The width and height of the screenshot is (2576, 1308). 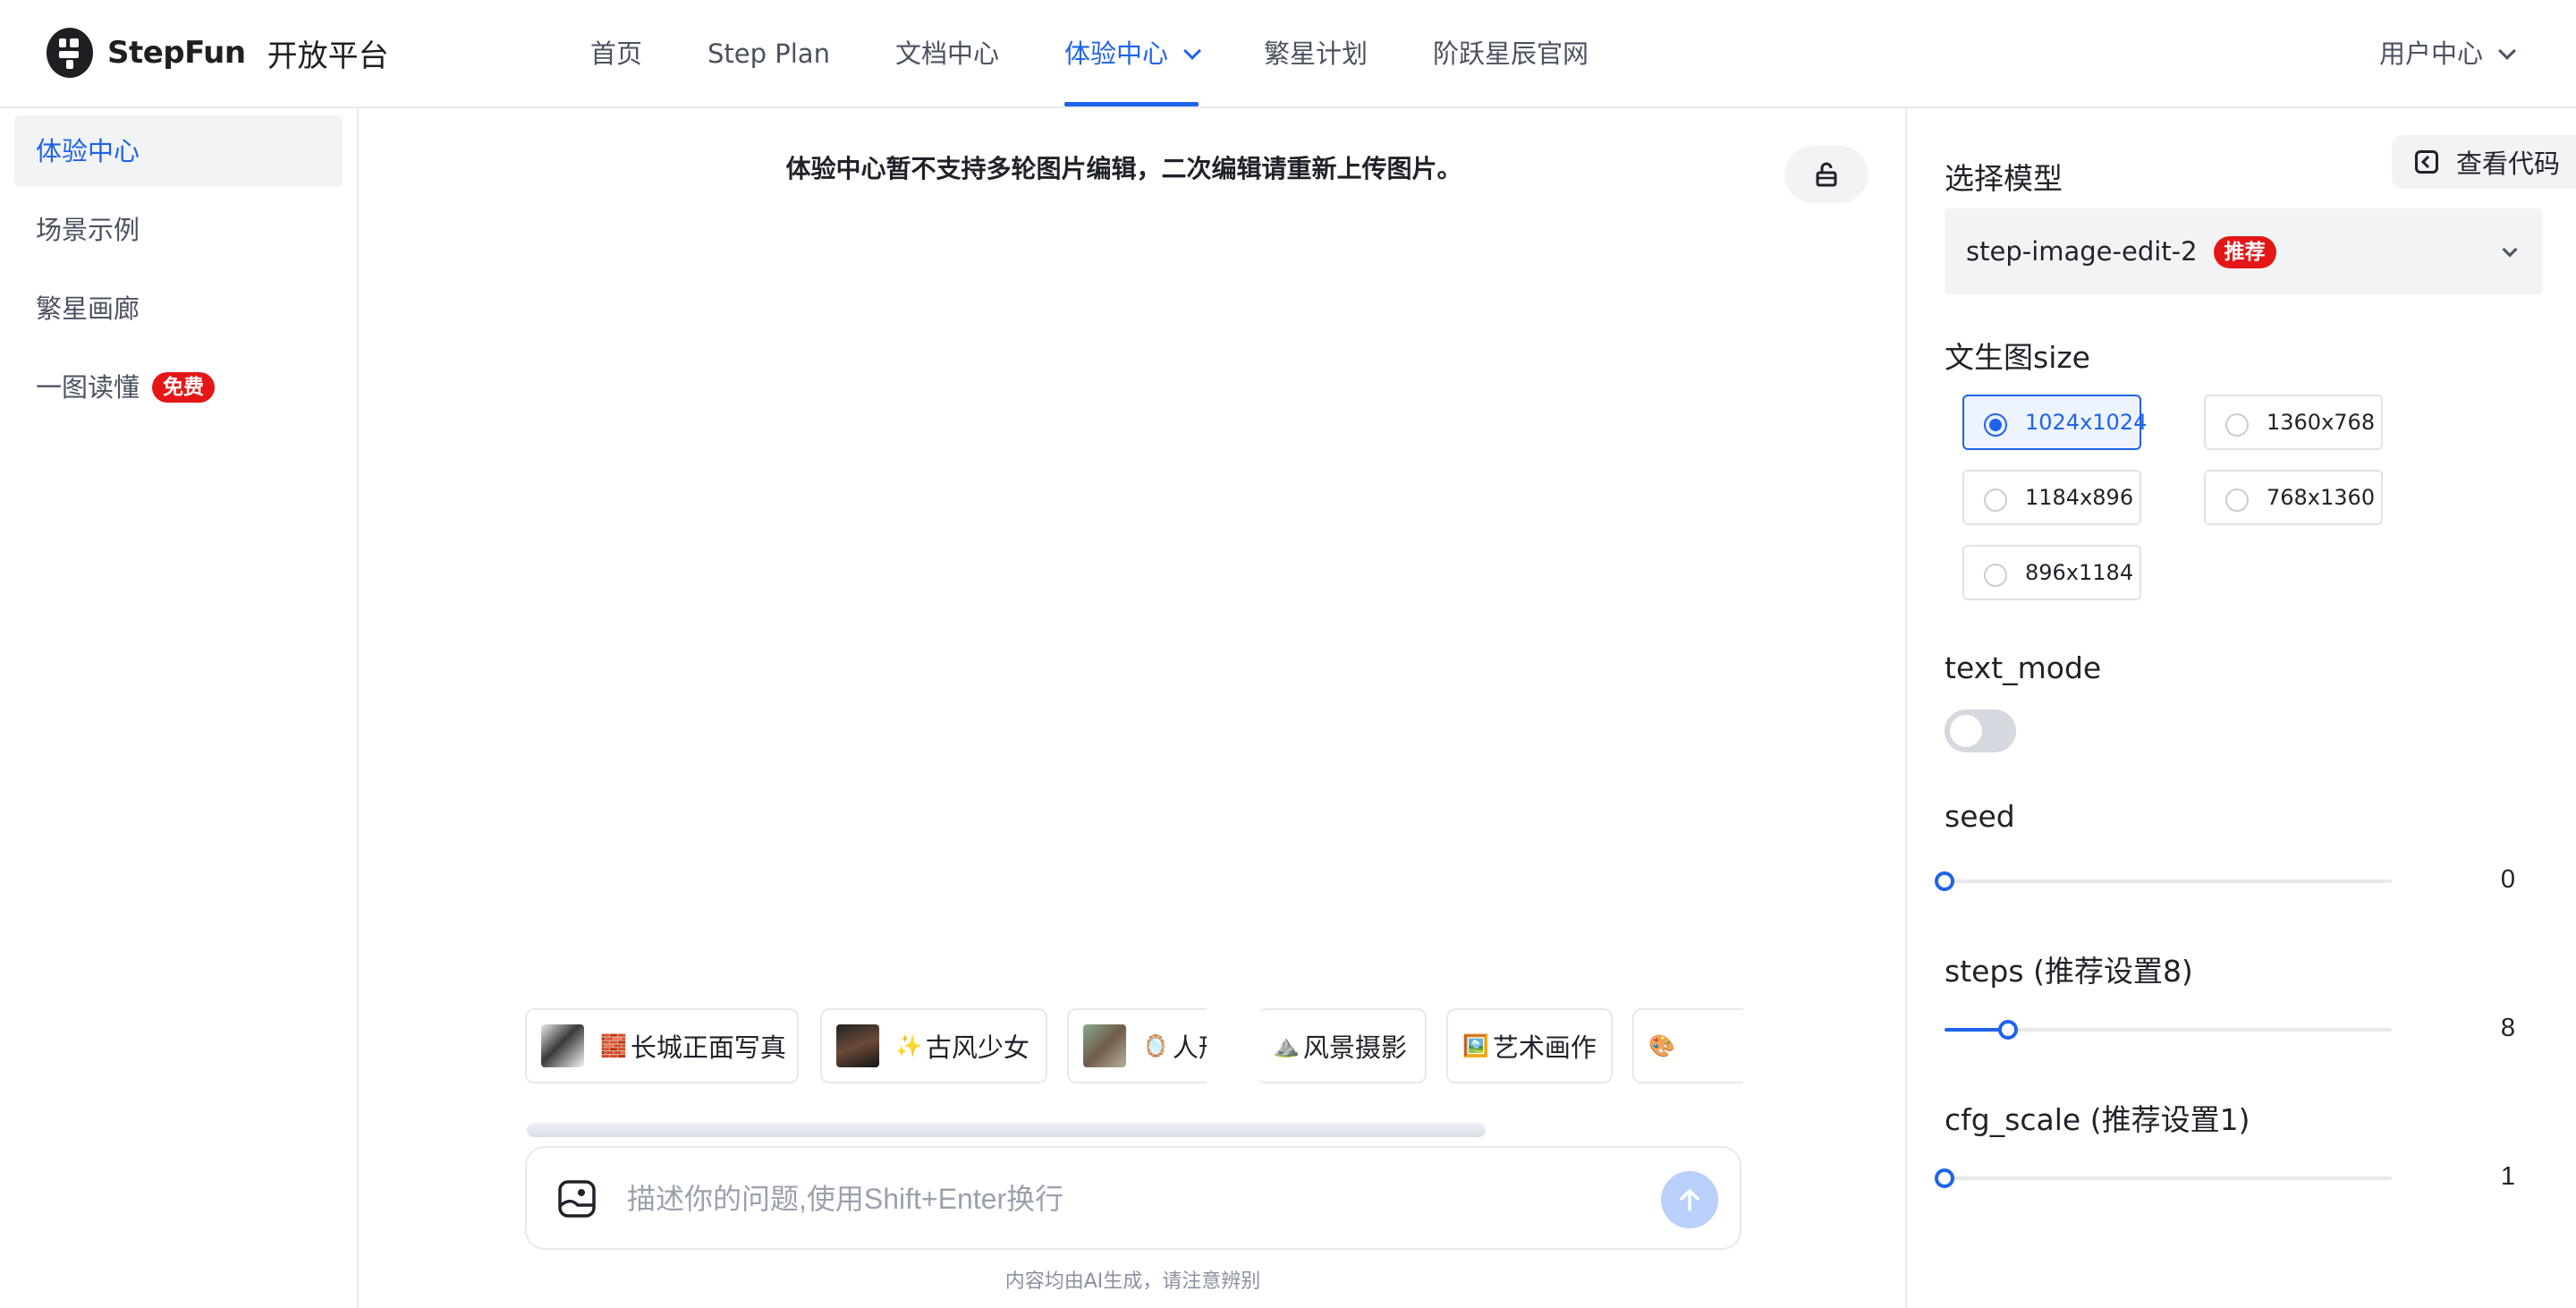 I want to click on framed-picture-icon: 🖼️, so click(x=1475, y=1045).